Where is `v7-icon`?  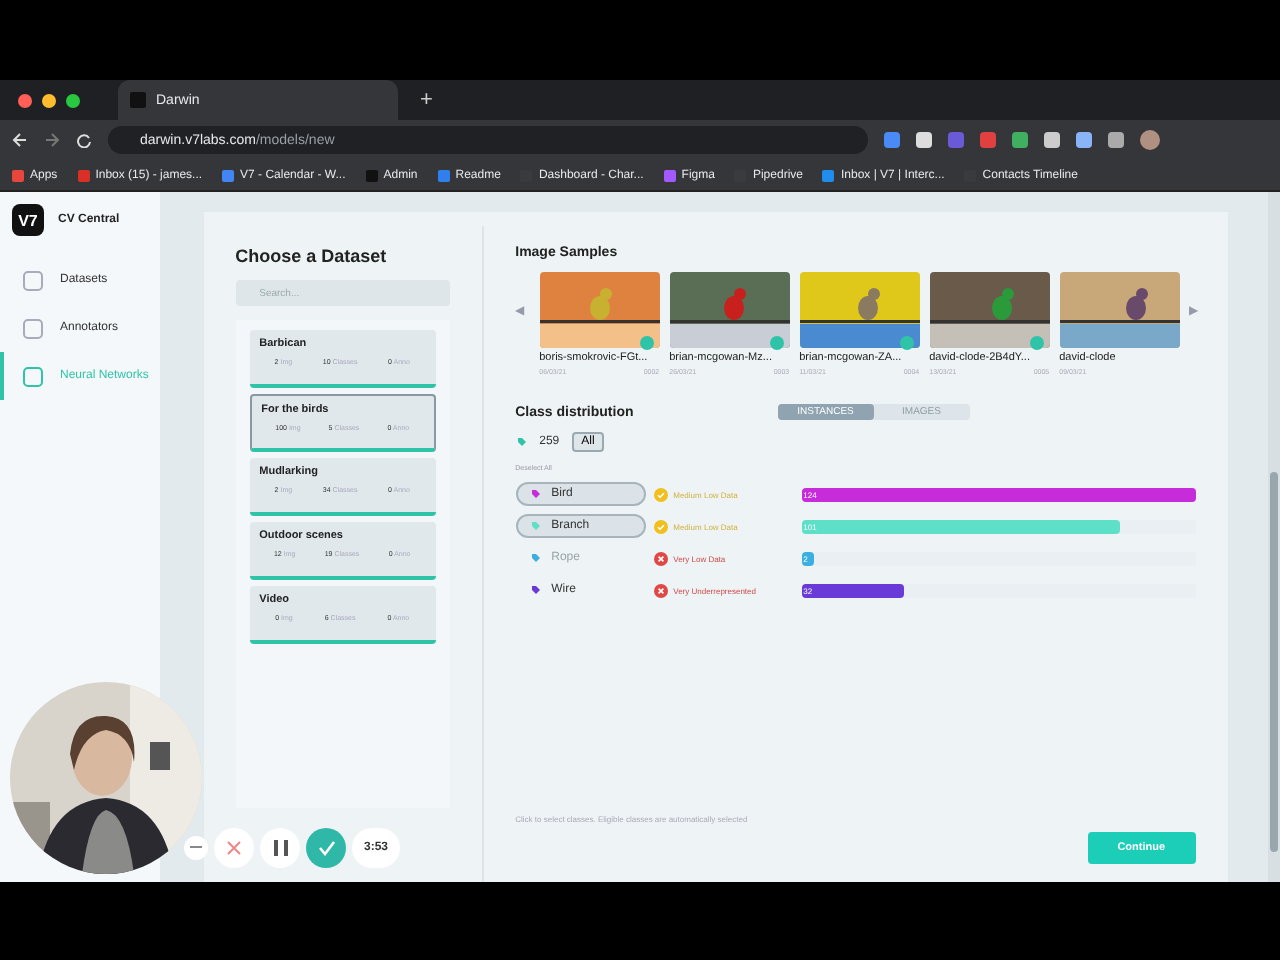
v7-icon is located at coordinates (138, 100).